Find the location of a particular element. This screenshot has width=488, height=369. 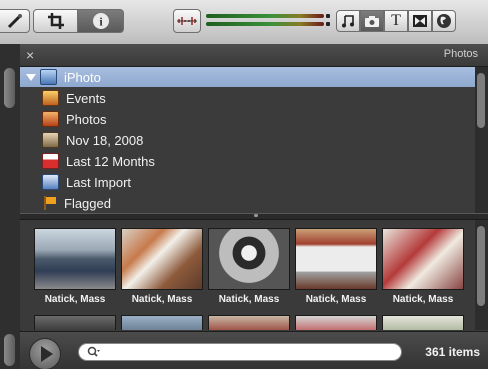

panel-title: Photos is located at coordinates (460, 54).